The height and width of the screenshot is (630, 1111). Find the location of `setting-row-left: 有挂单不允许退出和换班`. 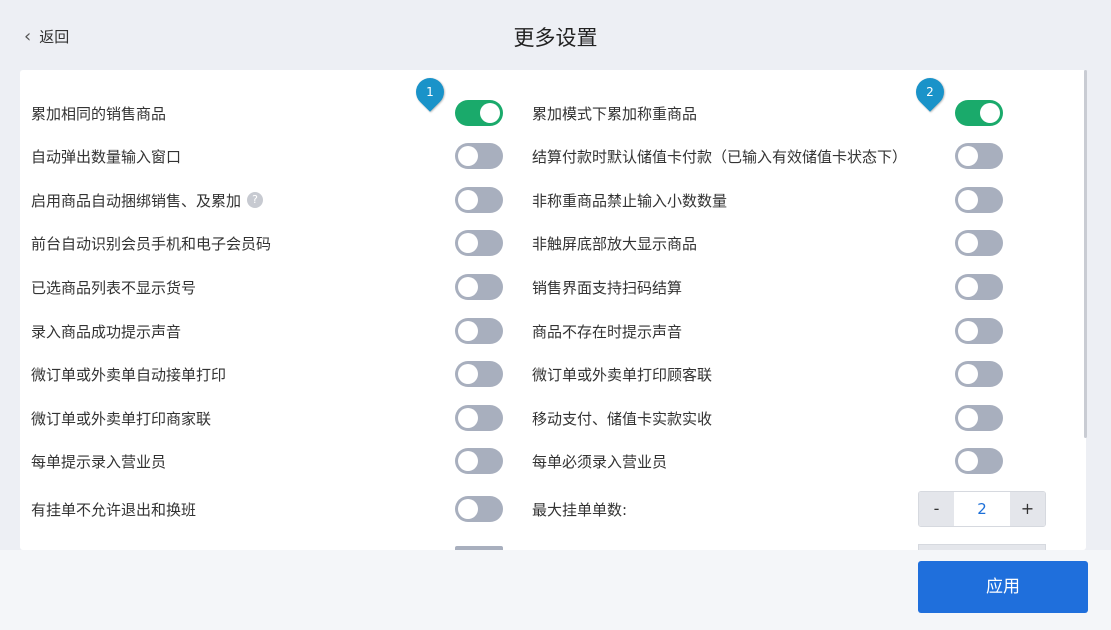

setting-row-left: 有挂单不允许退出和换班 is located at coordinates (256, 509).